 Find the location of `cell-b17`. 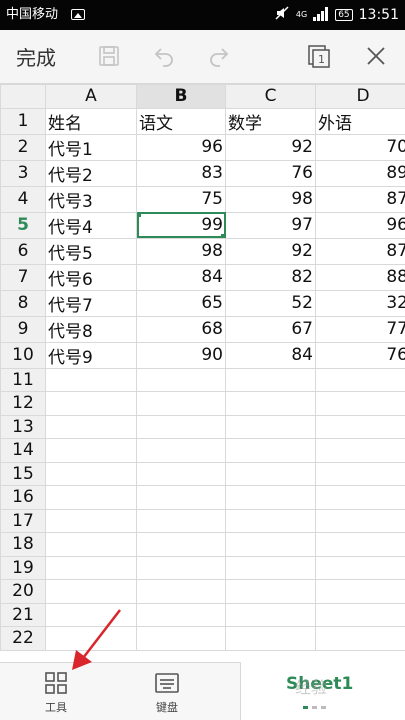

cell-b17 is located at coordinates (181, 520).